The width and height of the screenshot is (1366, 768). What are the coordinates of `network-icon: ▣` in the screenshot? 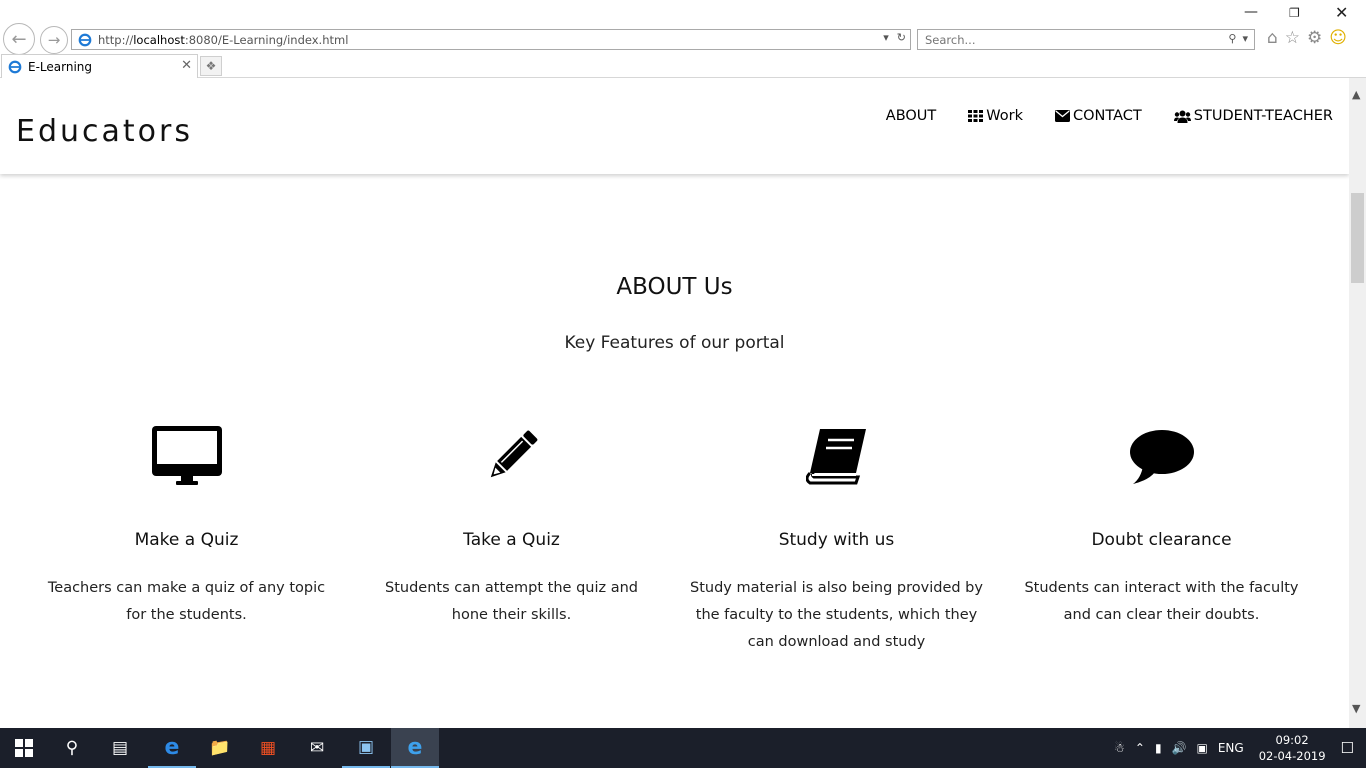 It's located at (1202, 748).